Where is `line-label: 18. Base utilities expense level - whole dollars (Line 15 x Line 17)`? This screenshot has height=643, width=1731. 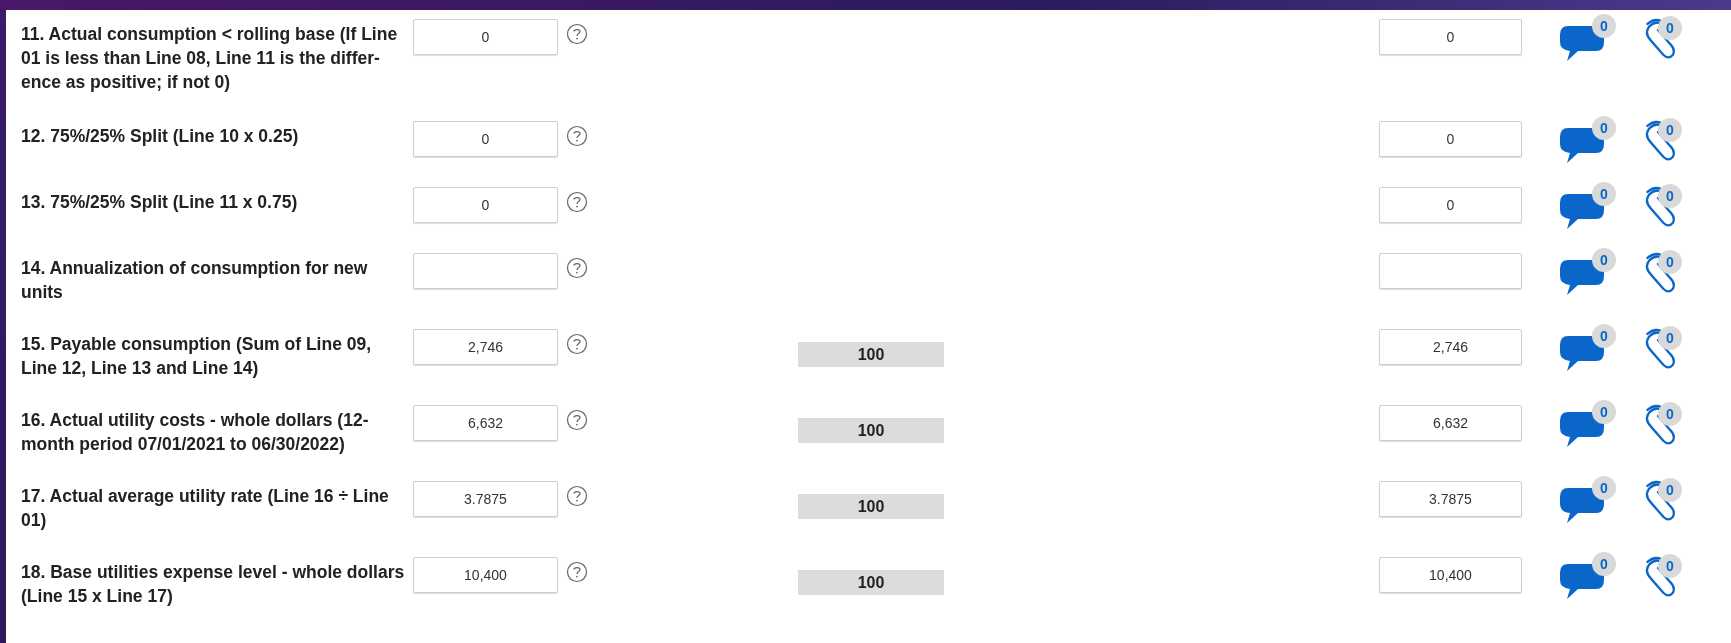
line-label: 18. Base utilities expense level - whole dollars (Line 15 x Line 17) is located at coordinates (213, 584).